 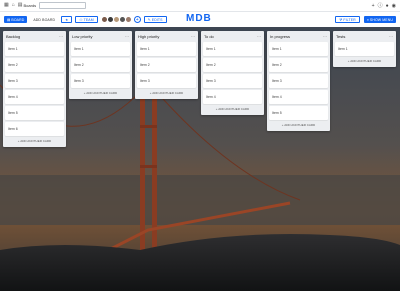 I want to click on search-input, so click(x=63, y=5).